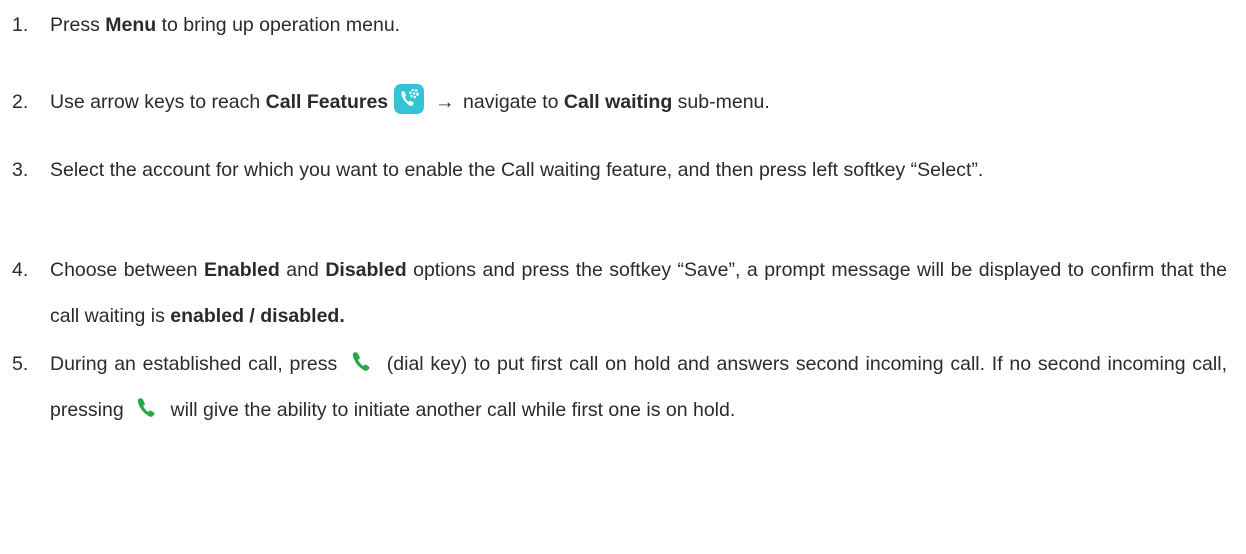 This screenshot has height=554, width=1246. I want to click on step-number: 1., so click(20, 25).